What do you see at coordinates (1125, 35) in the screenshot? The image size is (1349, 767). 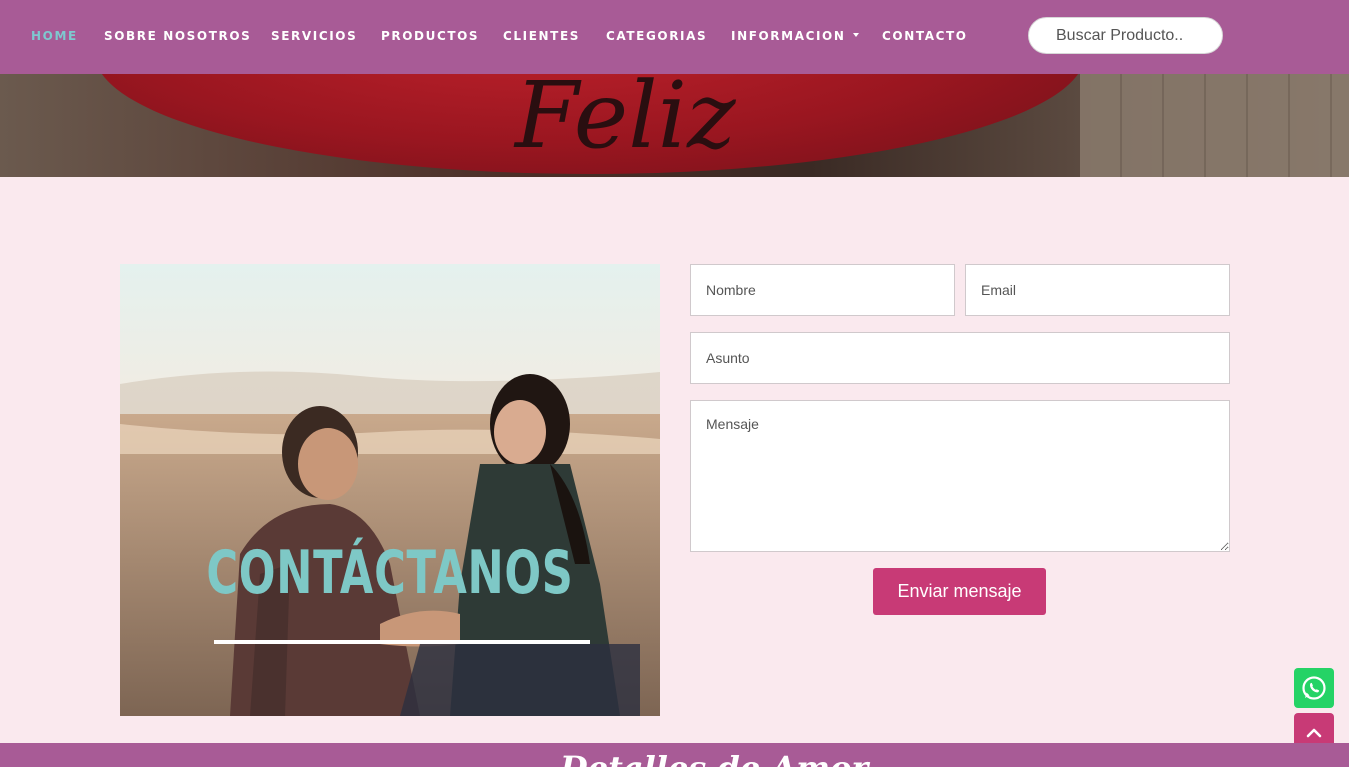 I see `search-input` at bounding box center [1125, 35].